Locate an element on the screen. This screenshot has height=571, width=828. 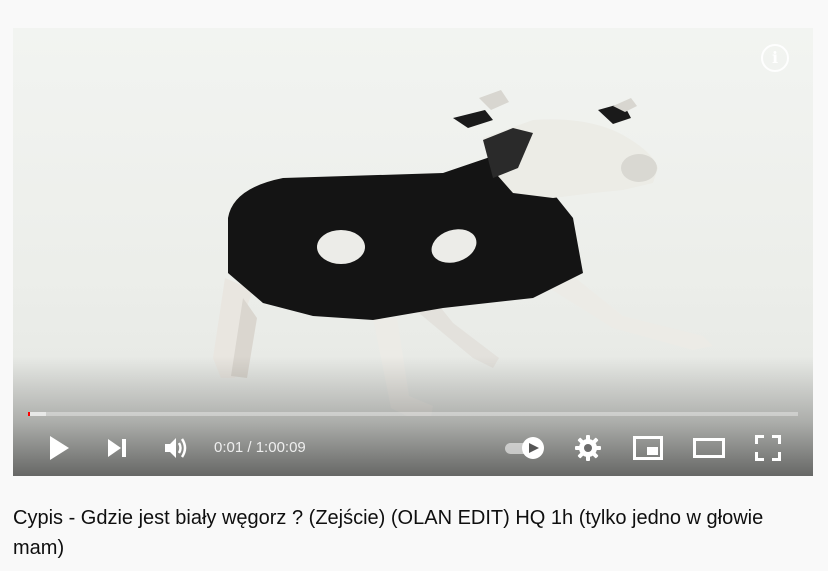
progress-loaded is located at coordinates (37, 414).